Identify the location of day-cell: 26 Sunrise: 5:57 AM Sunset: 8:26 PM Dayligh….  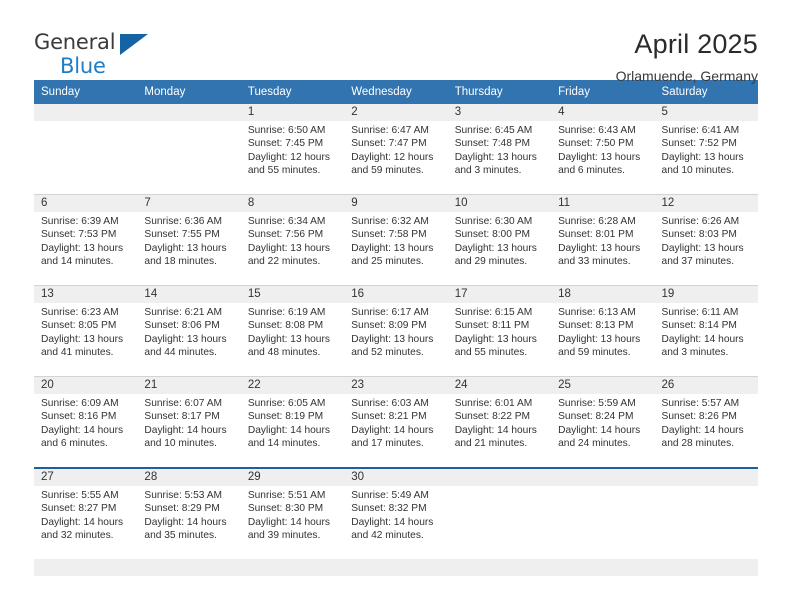
(706, 422).